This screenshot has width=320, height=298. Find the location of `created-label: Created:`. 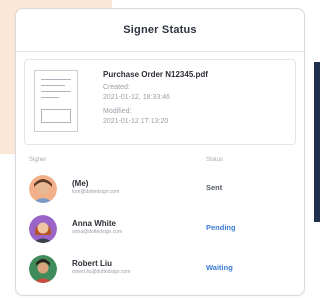

created-label: Created: is located at coordinates (116, 87).